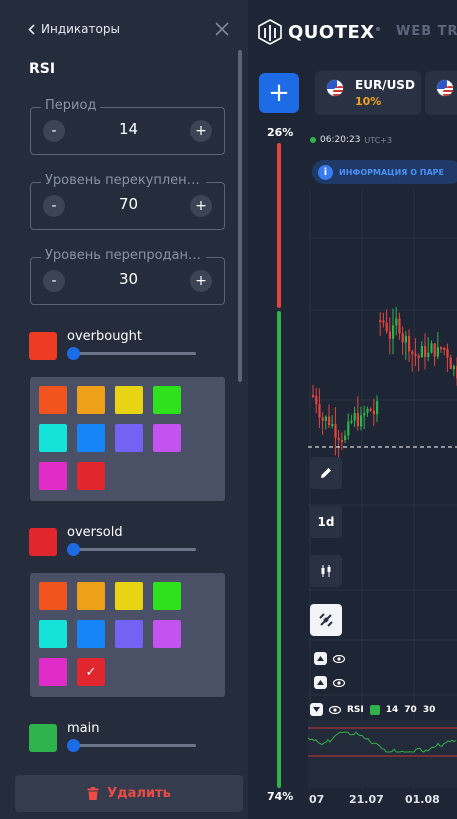 Image resolution: width=457 pixels, height=819 pixels. Describe the element at coordinates (326, 522) in the screenshot. I see `timeframe-button: 1d` at that location.